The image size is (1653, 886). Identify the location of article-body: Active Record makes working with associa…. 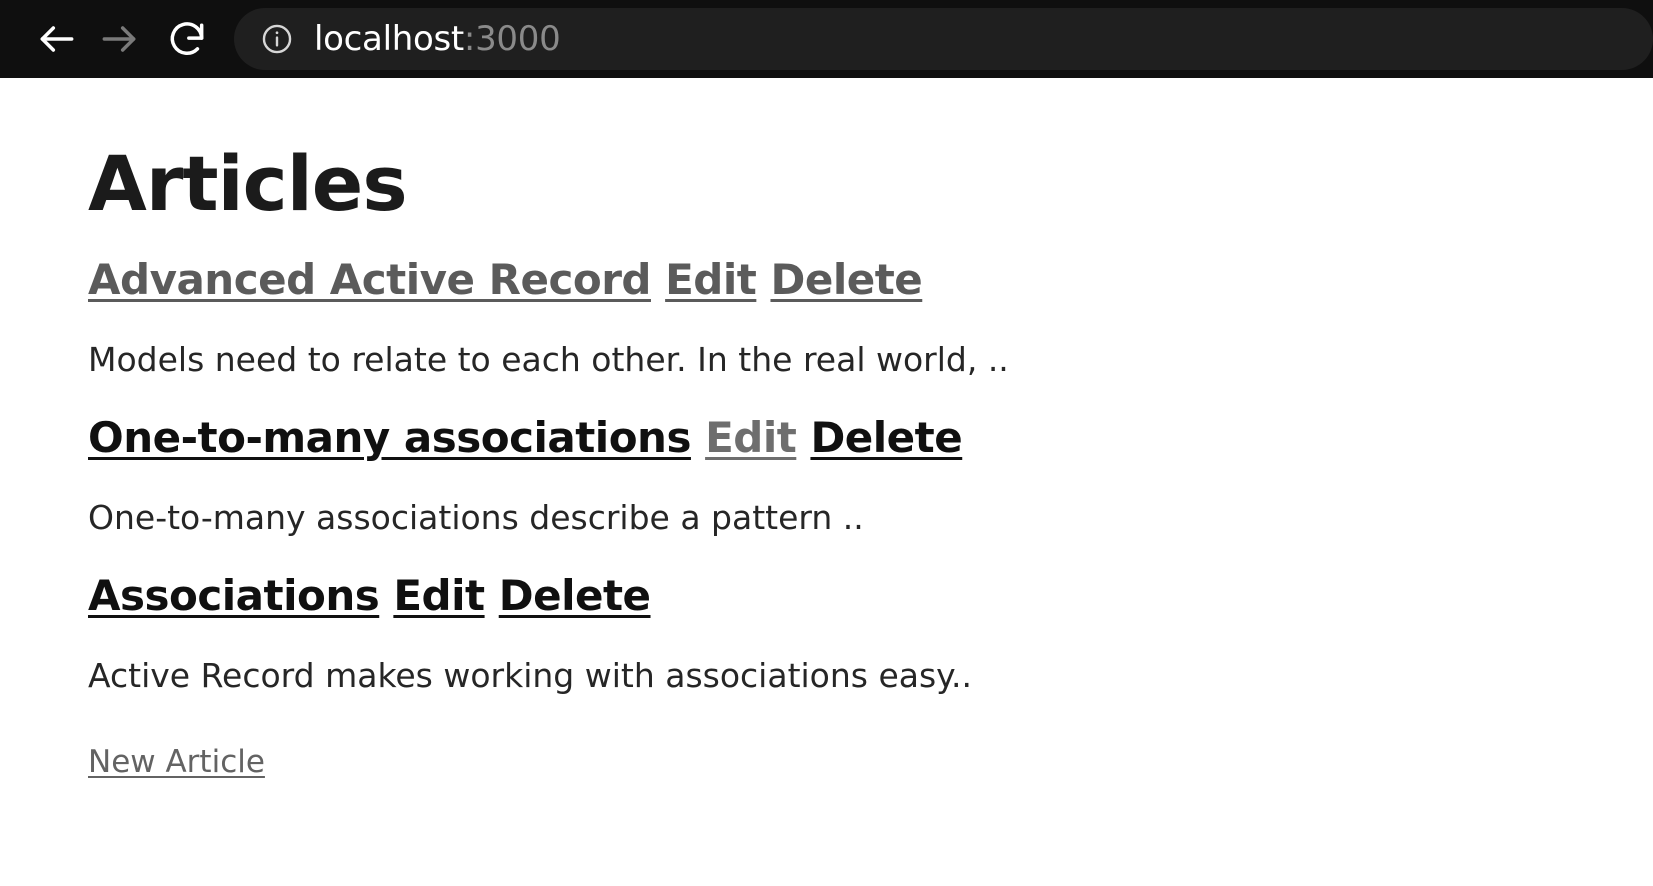
(530, 676).